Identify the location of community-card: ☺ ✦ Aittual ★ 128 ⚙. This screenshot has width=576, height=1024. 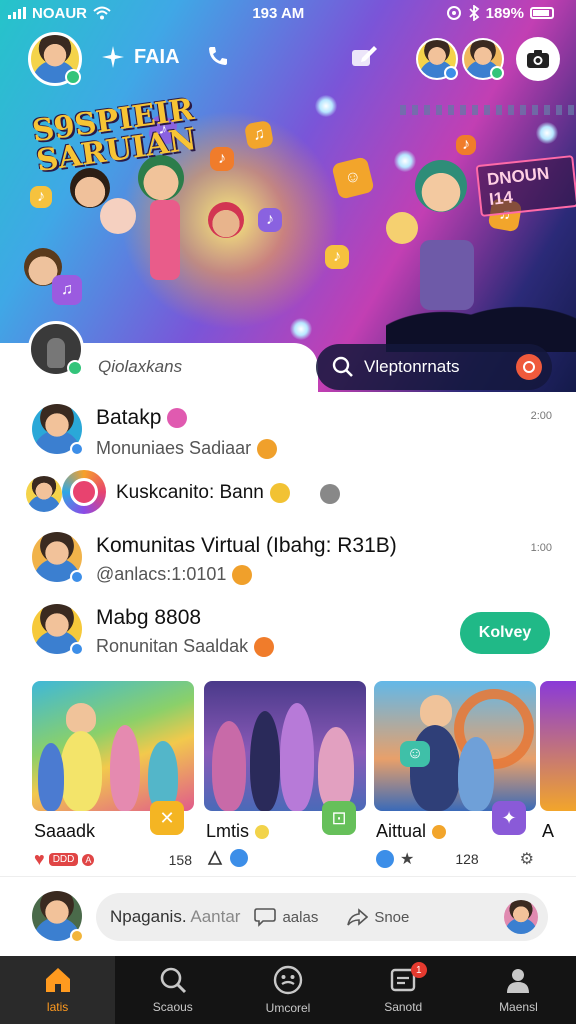
(455, 774).